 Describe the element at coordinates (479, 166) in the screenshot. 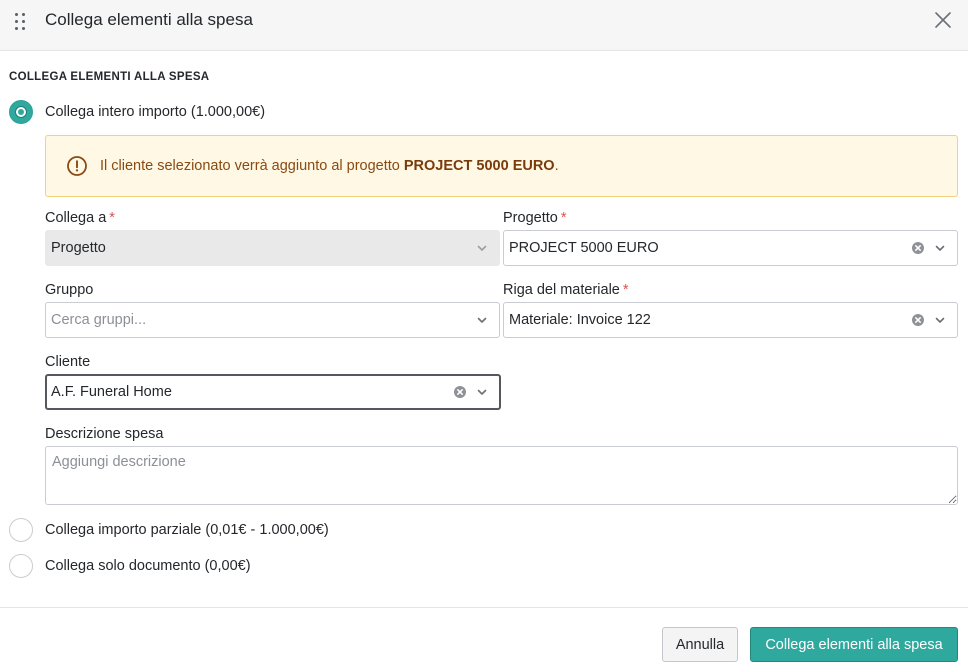

I see `alert-project-name: PROJECT 5000 EURO` at that location.